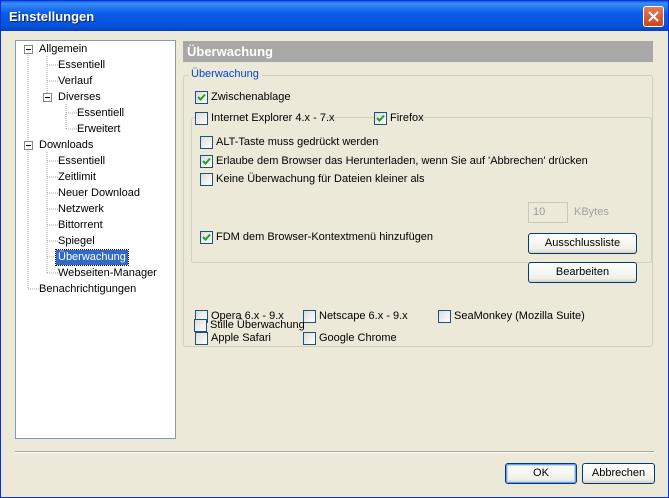 The width and height of the screenshot is (669, 498). I want to click on footer-separator, so click(334, 452).